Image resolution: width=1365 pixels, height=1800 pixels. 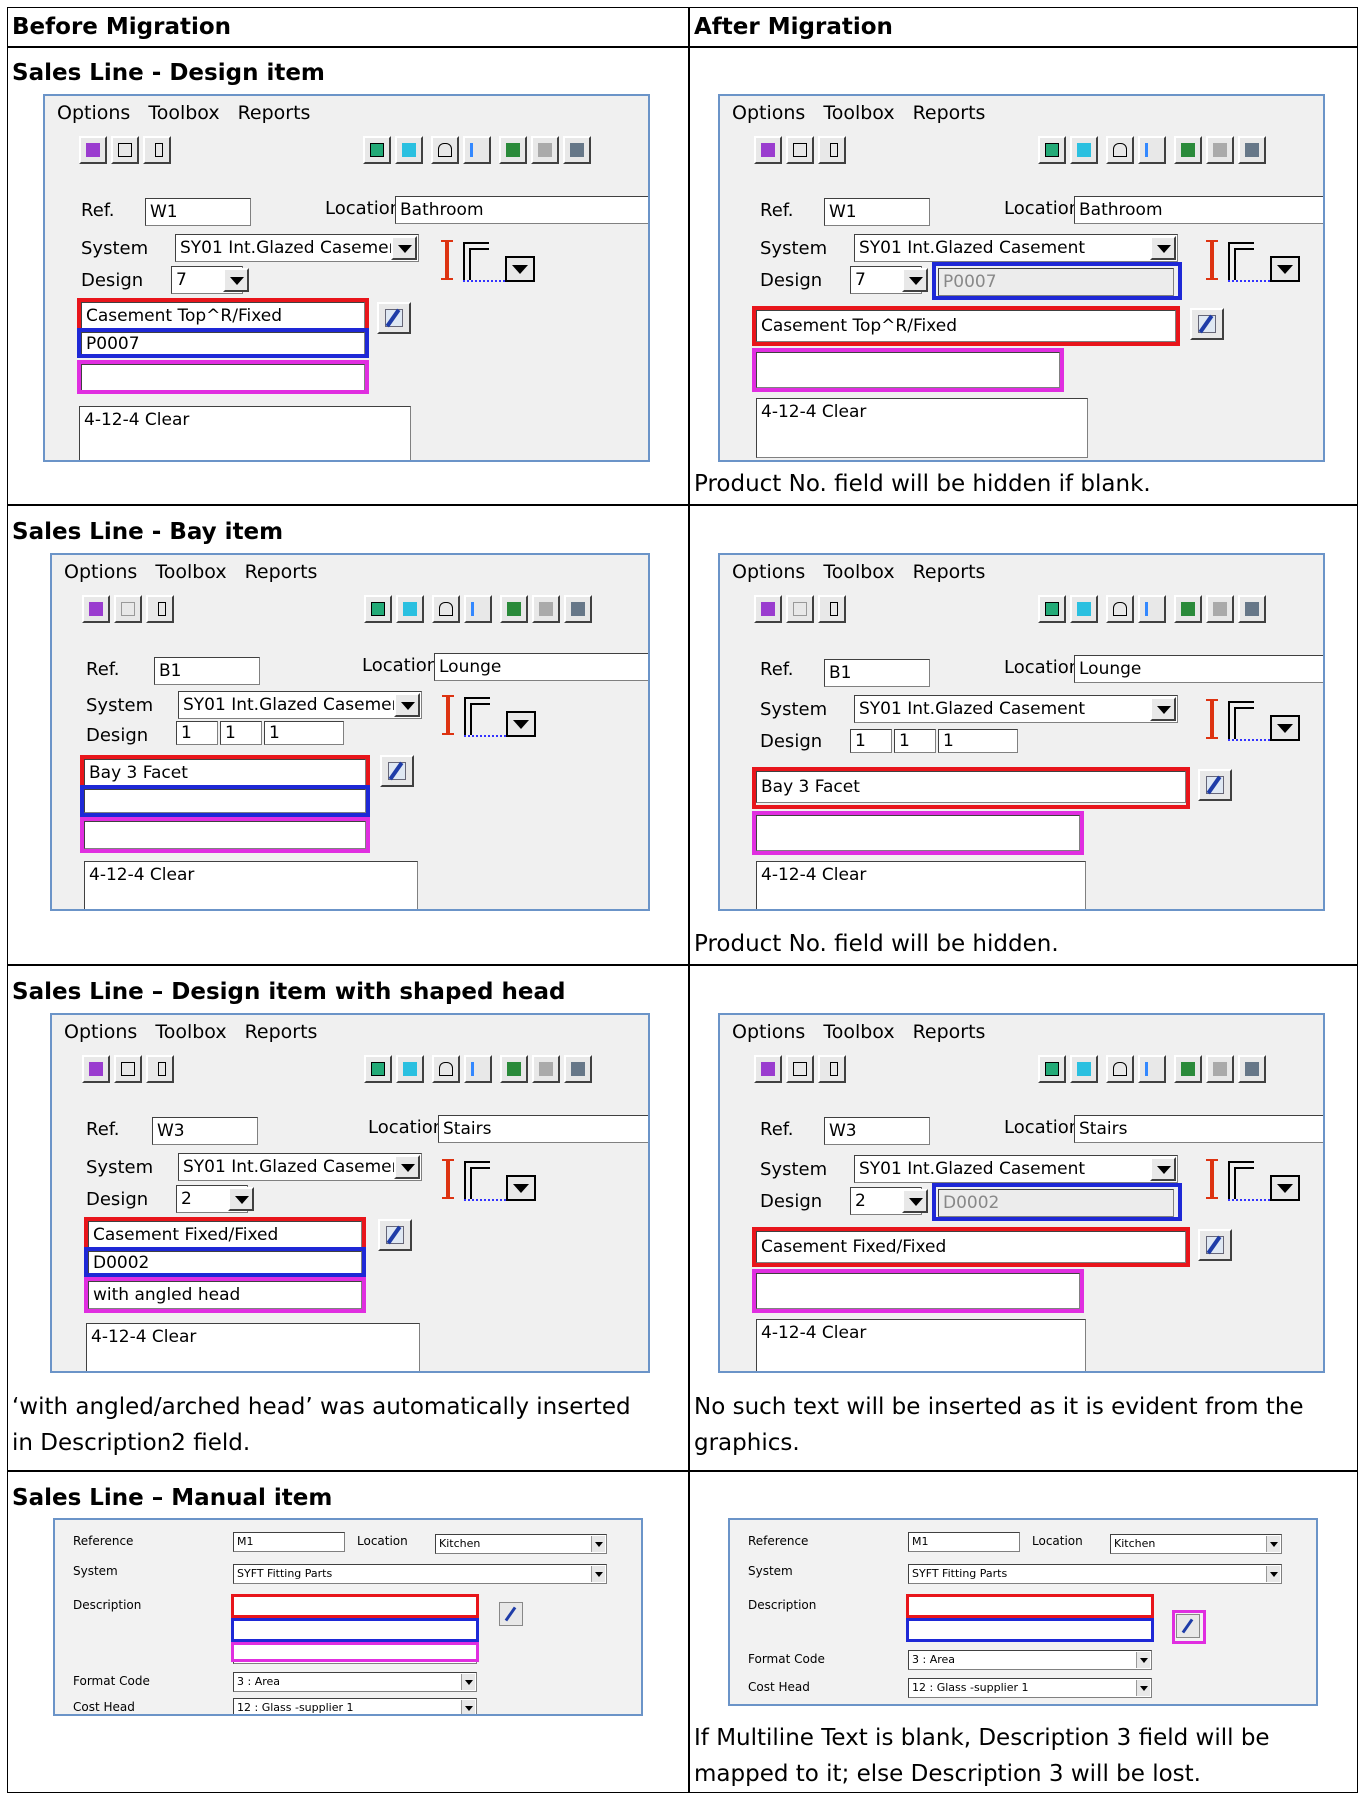 I want to click on ref-field: W1, so click(x=198, y=212).